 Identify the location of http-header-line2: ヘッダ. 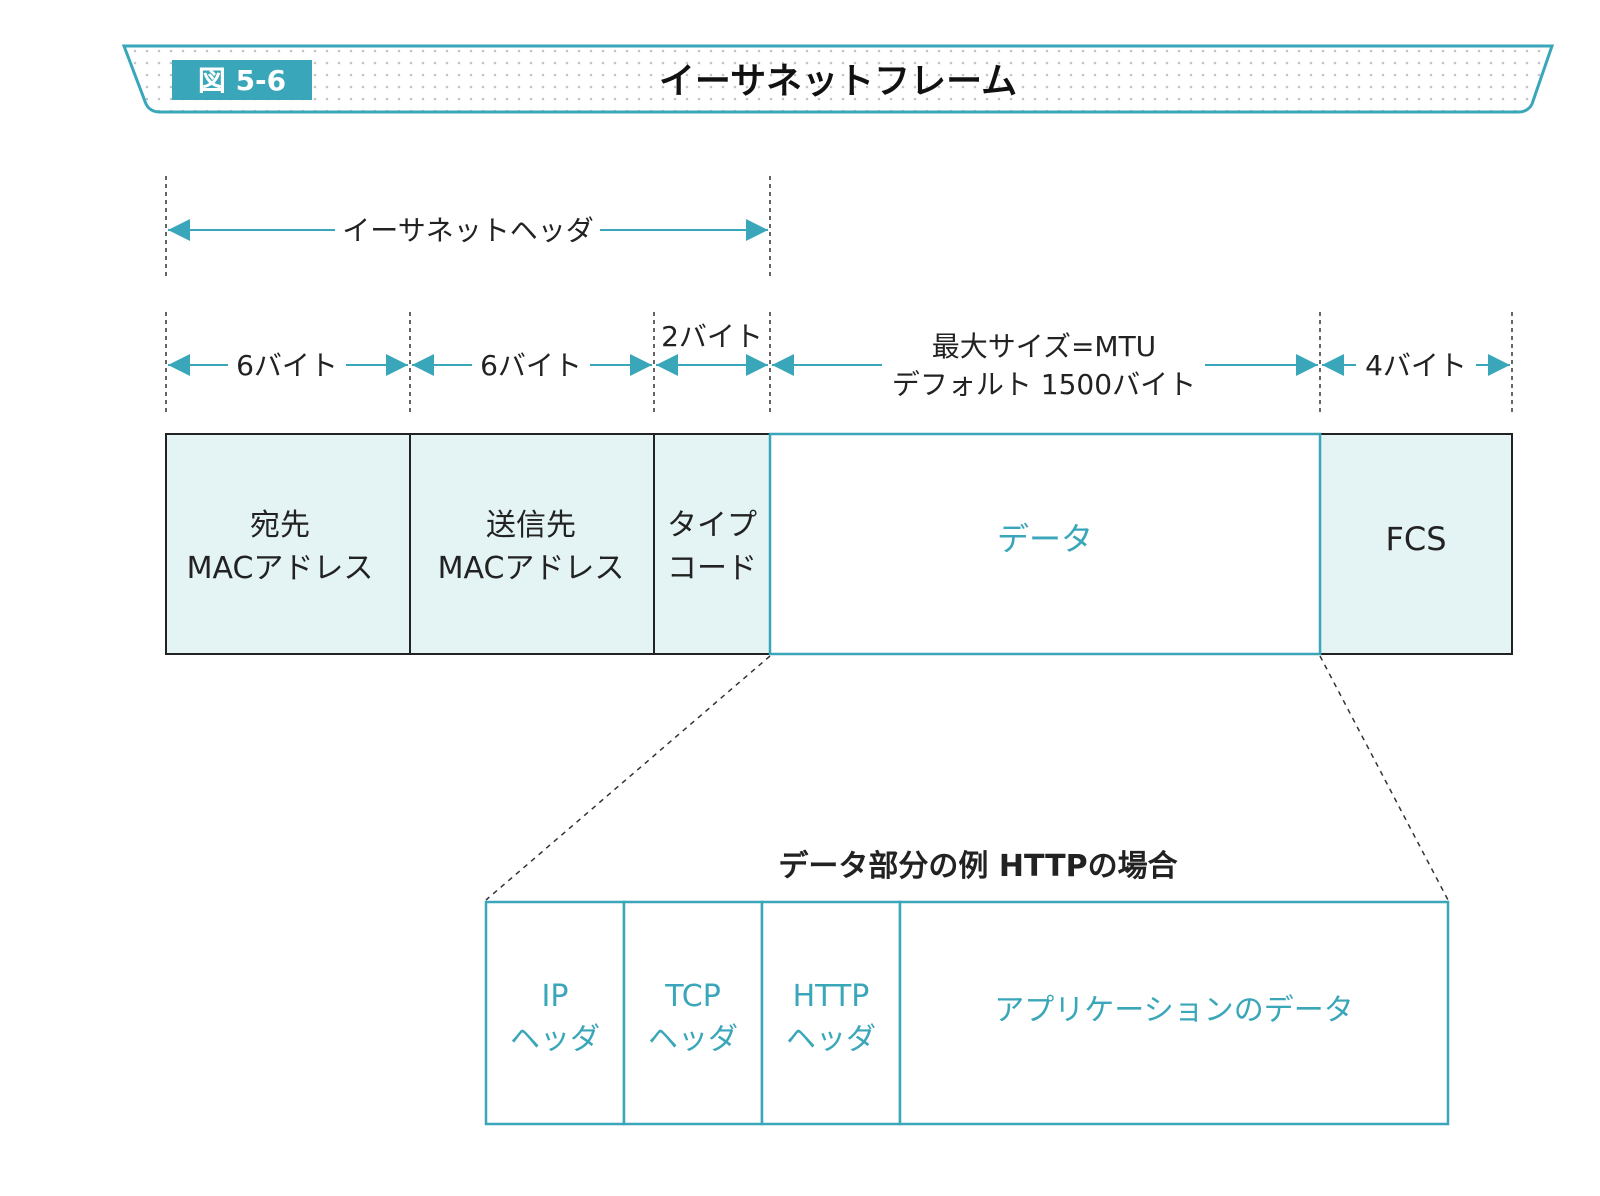
(831, 1039).